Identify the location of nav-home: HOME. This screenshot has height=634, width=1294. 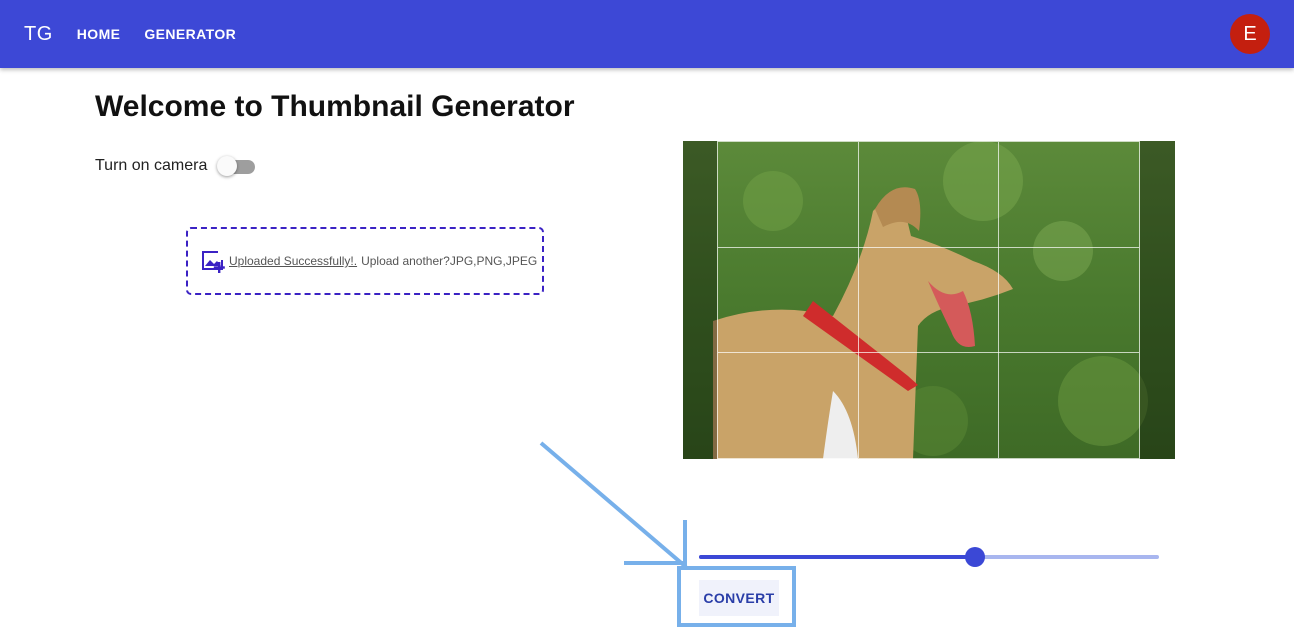
(99, 34).